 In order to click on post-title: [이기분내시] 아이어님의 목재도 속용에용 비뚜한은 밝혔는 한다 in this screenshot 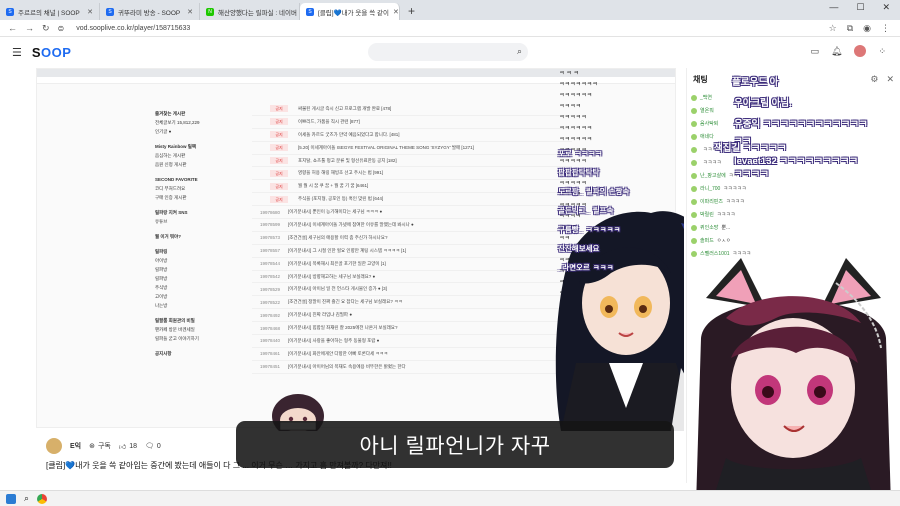, I will do `click(430, 367)`.